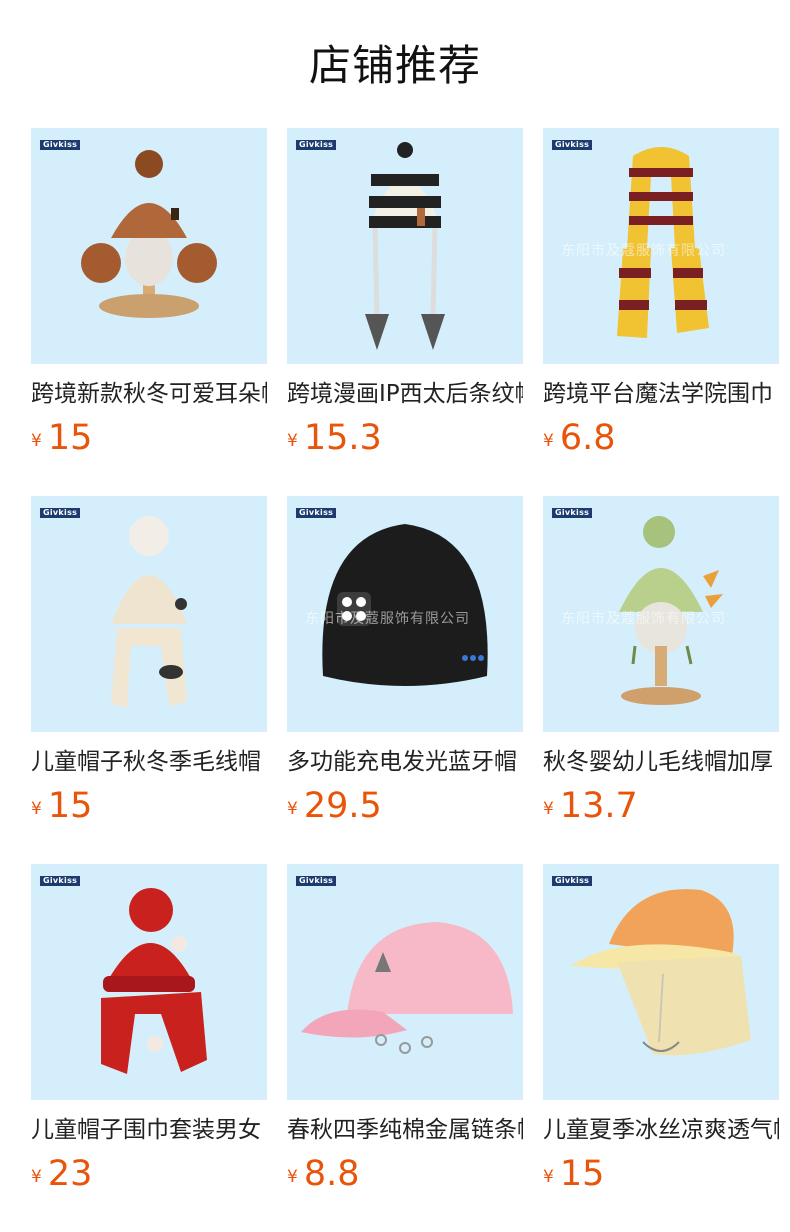 This screenshot has height=1232, width=790. Describe the element at coordinates (394, 65) in the screenshot. I see `page-title: 店铺推荐` at that location.